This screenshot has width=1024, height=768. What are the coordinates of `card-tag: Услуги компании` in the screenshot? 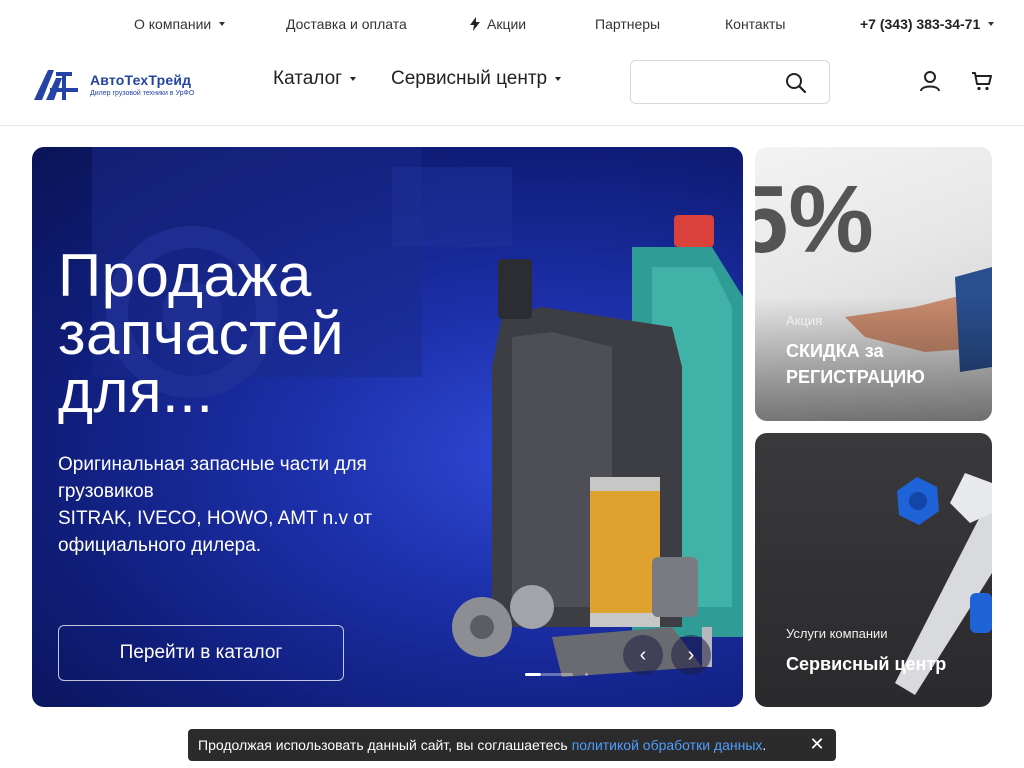 It's located at (837, 633).